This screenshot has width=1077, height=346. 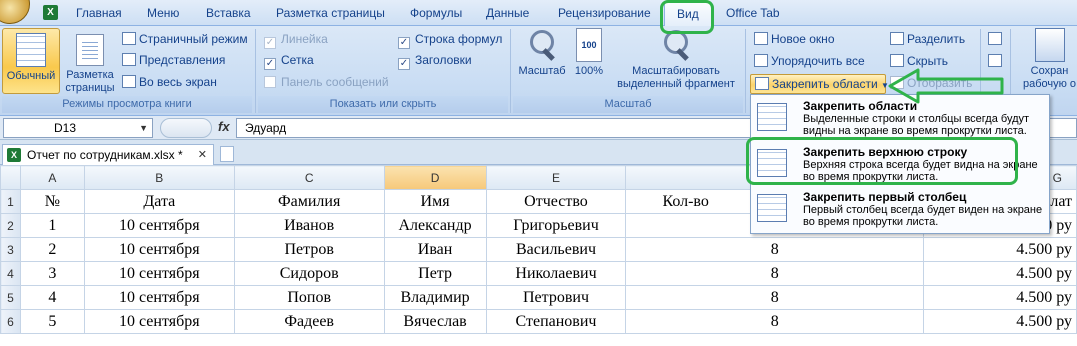 I want to click on split-button: Разделить, so click(x=927, y=39).